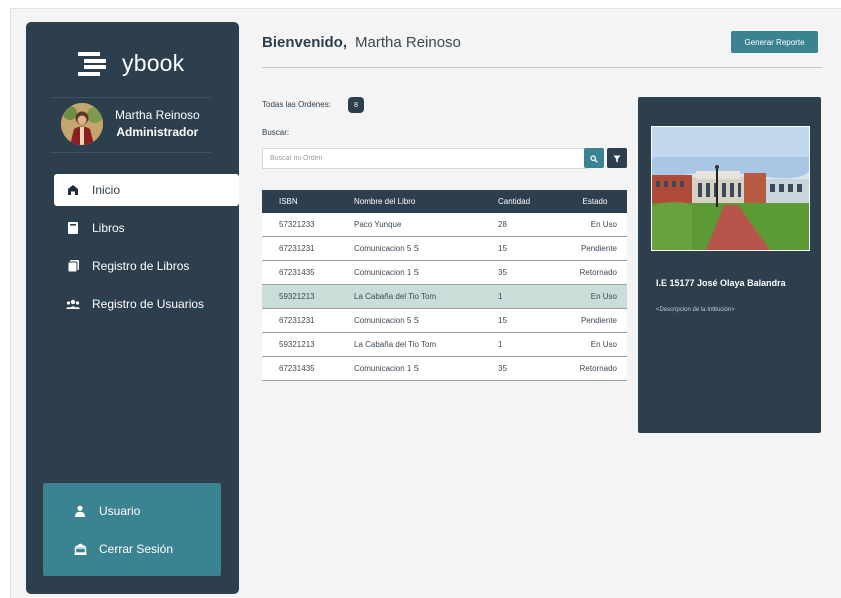 The height and width of the screenshot is (598, 841). What do you see at coordinates (425, 158) in the screenshot?
I see `search-input` at bounding box center [425, 158].